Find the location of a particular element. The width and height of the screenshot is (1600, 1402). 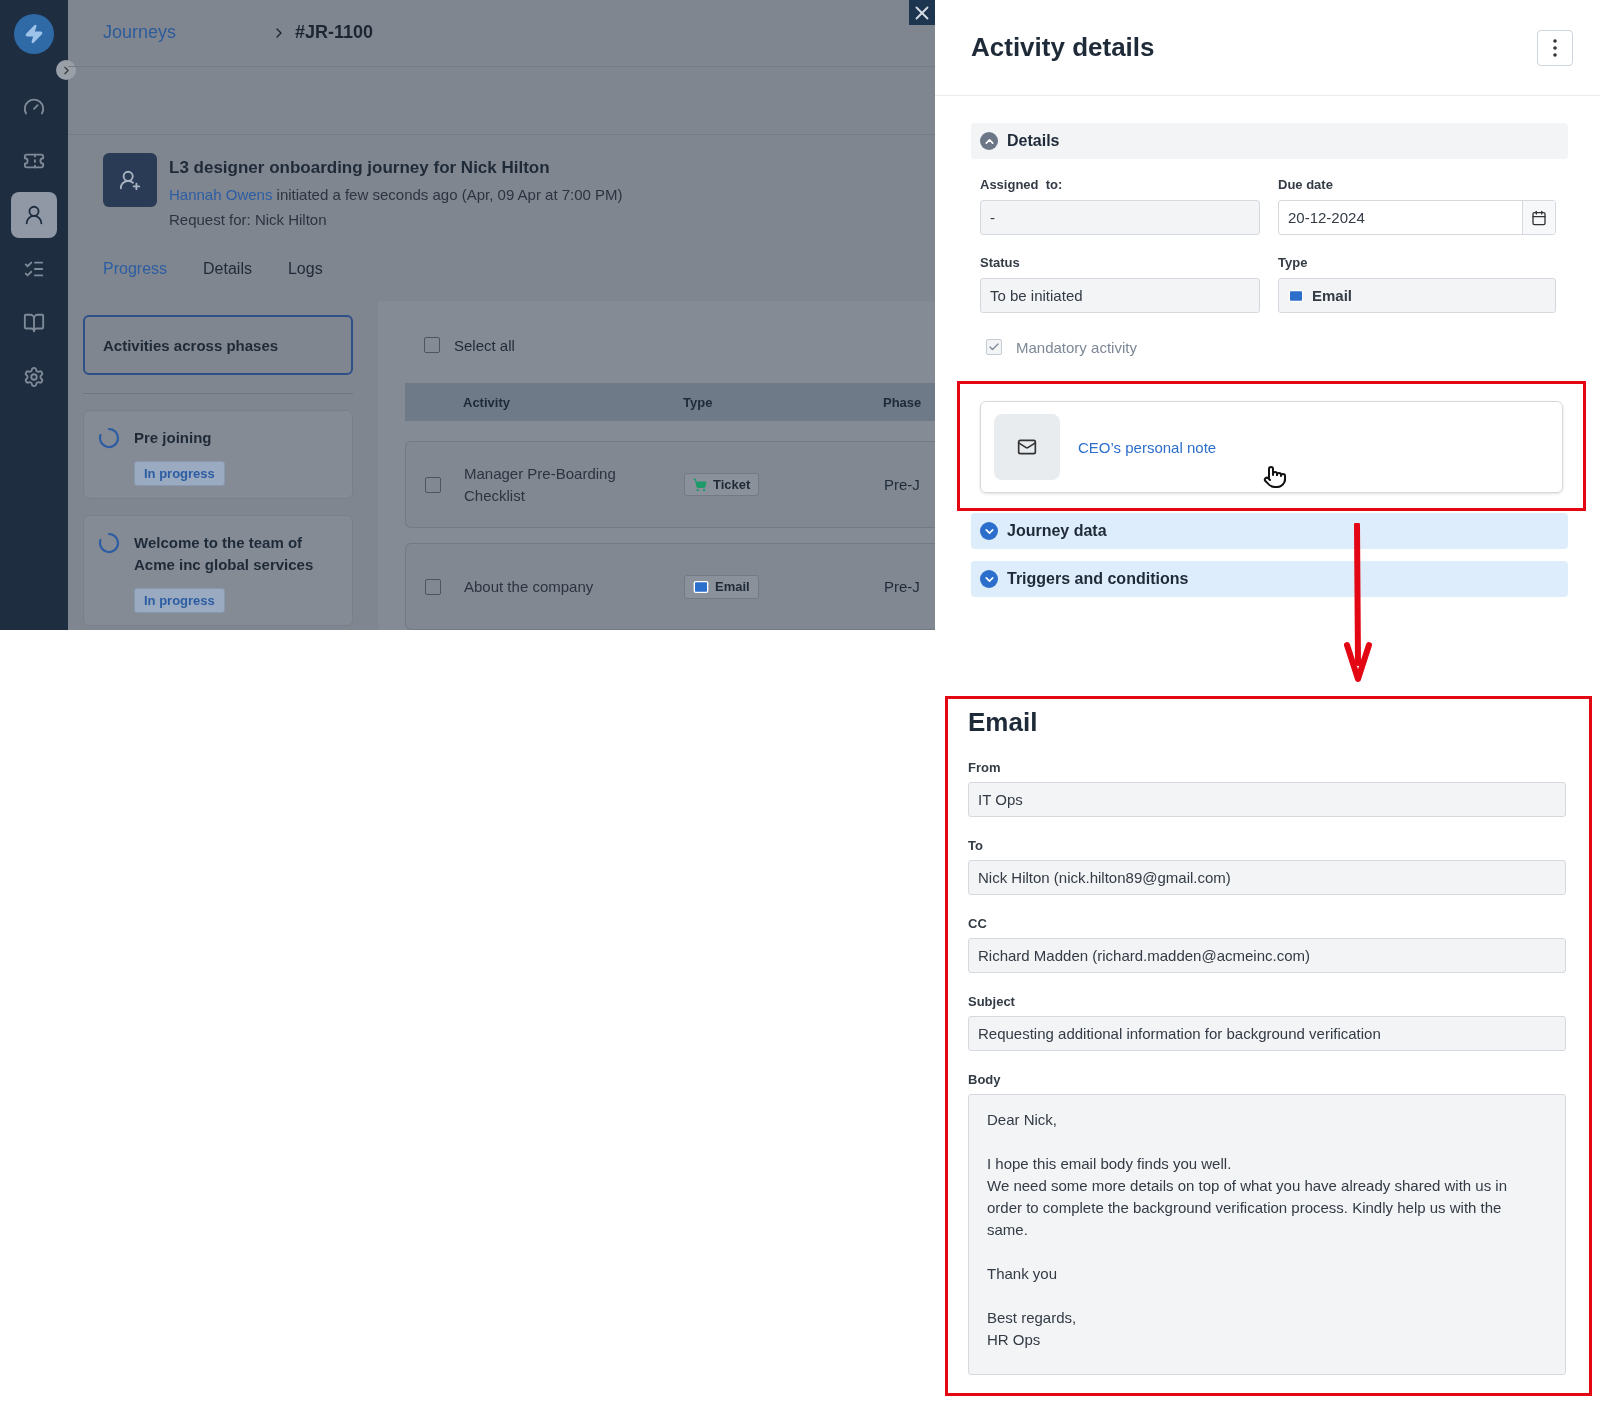

close-button is located at coordinates (922, 12).